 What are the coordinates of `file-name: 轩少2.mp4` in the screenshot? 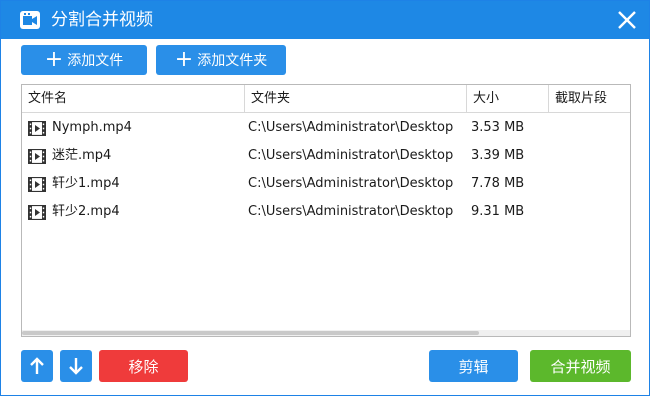 It's located at (86, 211).